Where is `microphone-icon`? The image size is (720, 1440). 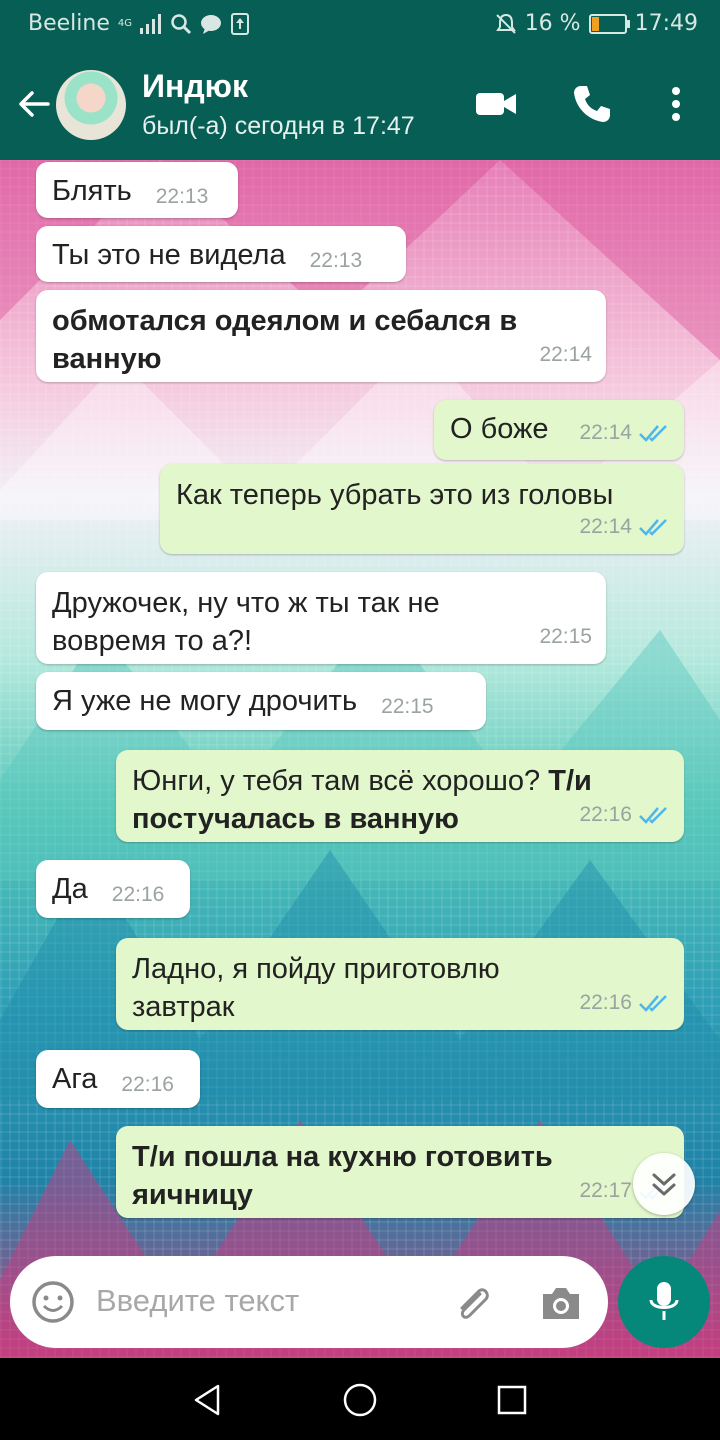 microphone-icon is located at coordinates (664, 1301).